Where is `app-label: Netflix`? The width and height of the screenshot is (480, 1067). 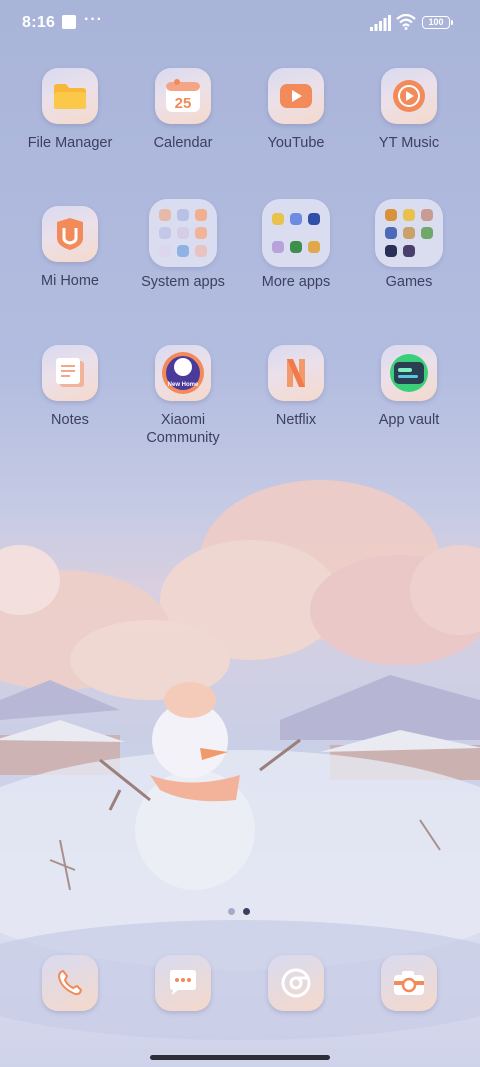 app-label: Netflix is located at coordinates (296, 420).